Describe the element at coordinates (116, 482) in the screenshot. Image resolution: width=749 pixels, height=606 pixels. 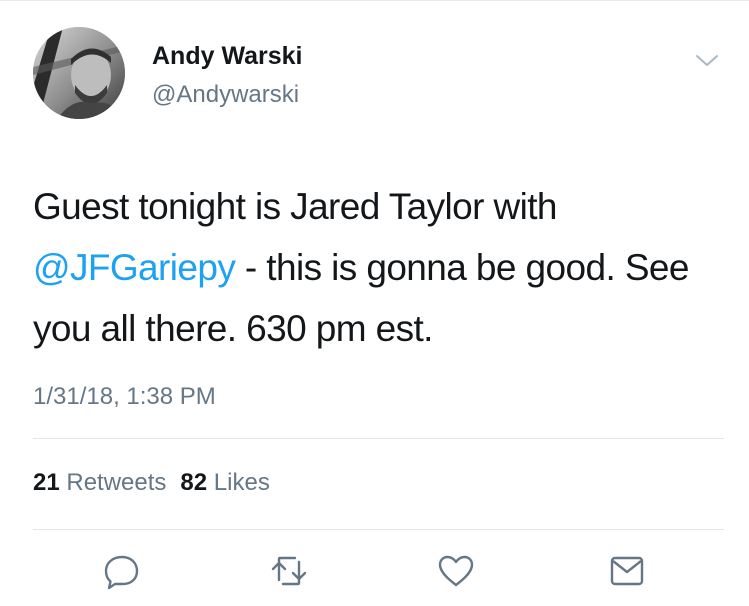
I see `retweets-label: Retweets` at that location.